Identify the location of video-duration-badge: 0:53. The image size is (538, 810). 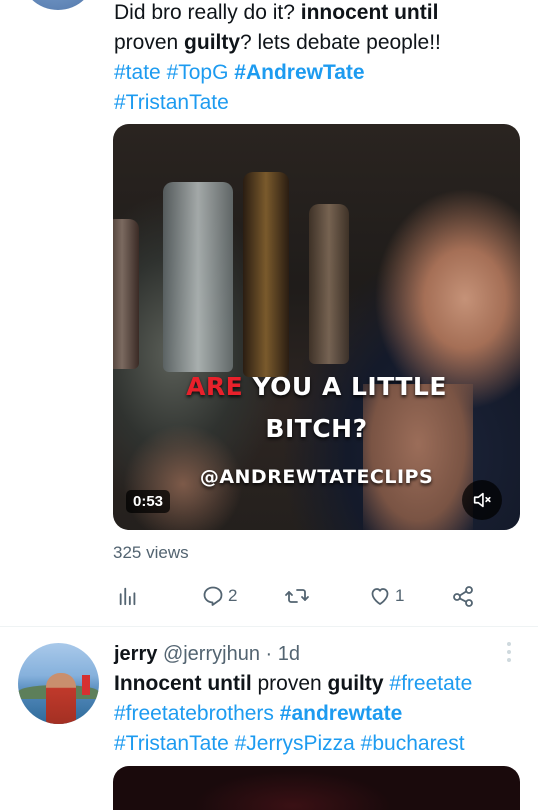
(148, 501).